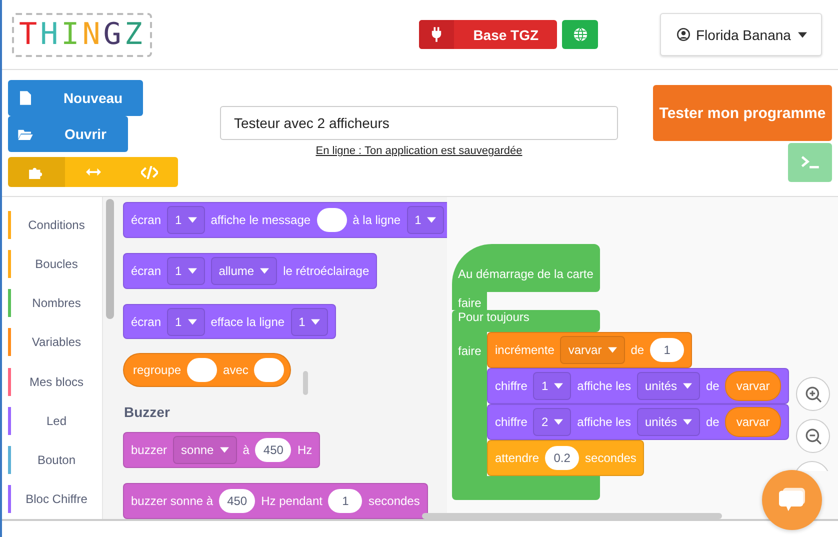  What do you see at coordinates (205, 450) in the screenshot?
I see `block-dropdown: sonne` at bounding box center [205, 450].